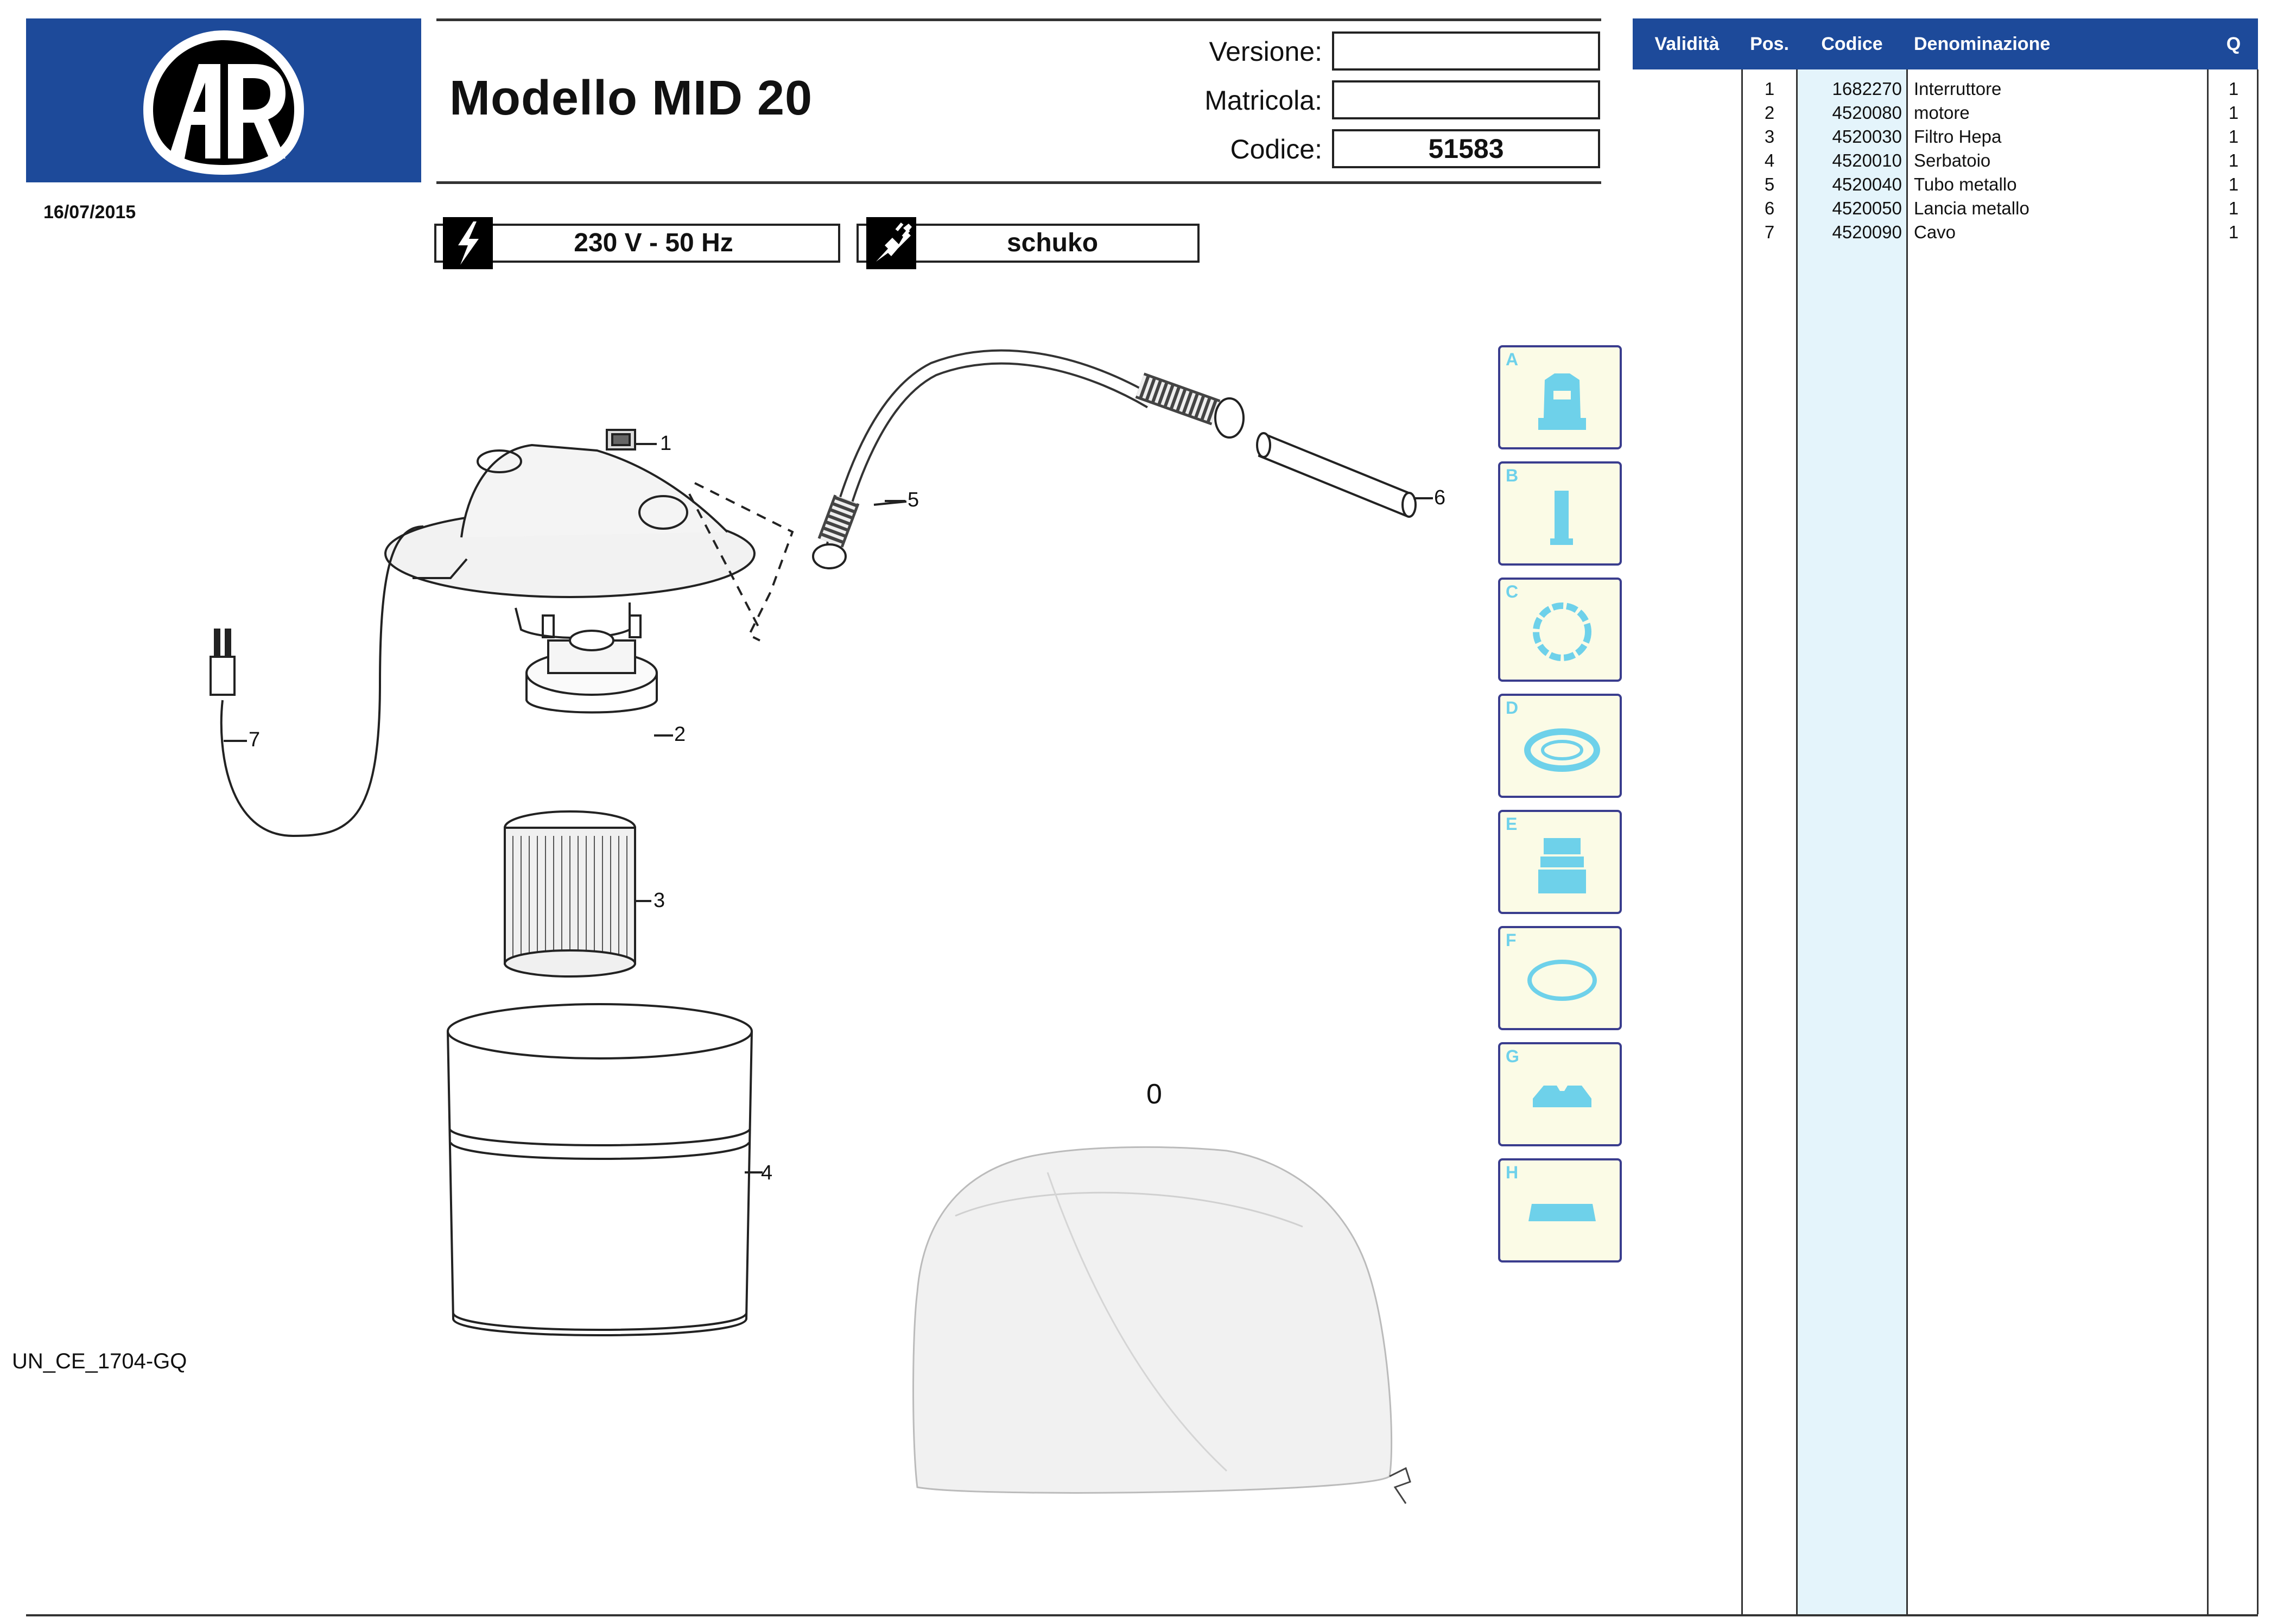  What do you see at coordinates (1952, 160) in the screenshot?
I see `row-4-denominazione: Serbatoio` at bounding box center [1952, 160].